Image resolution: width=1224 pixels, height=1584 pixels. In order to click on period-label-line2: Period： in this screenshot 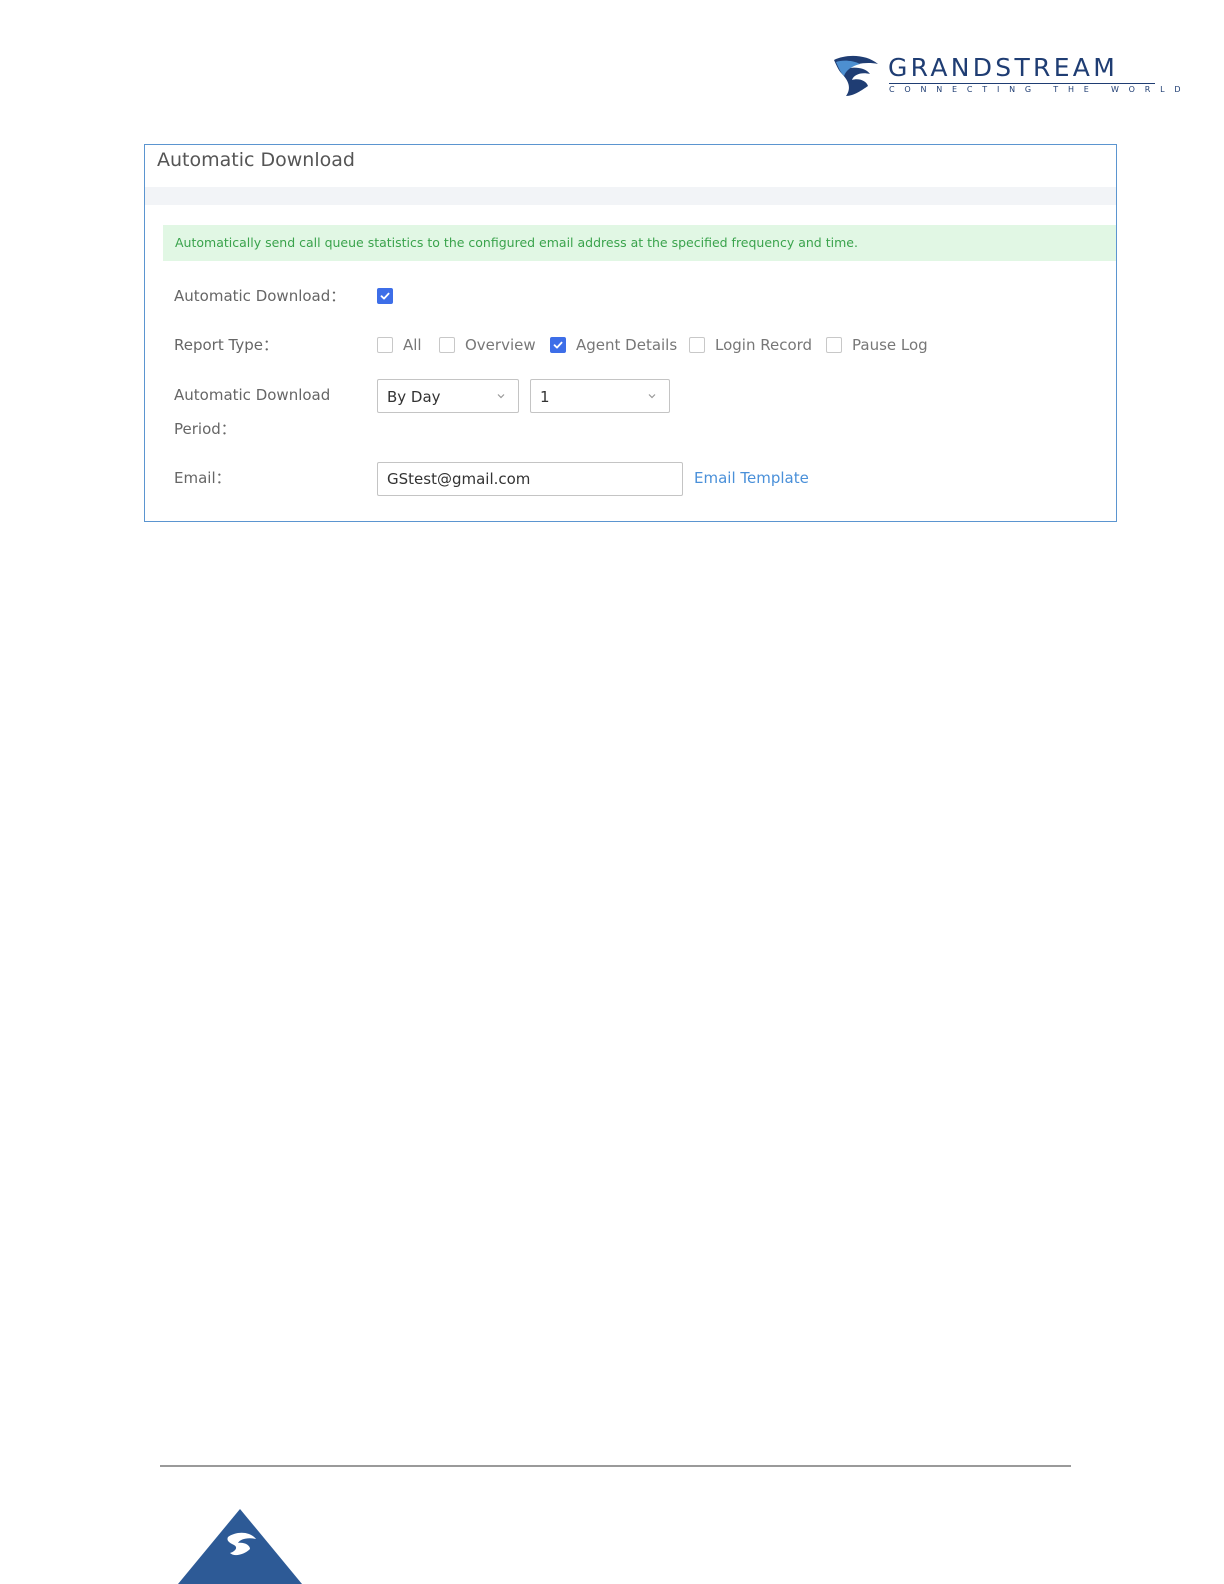, I will do `click(205, 429)`.